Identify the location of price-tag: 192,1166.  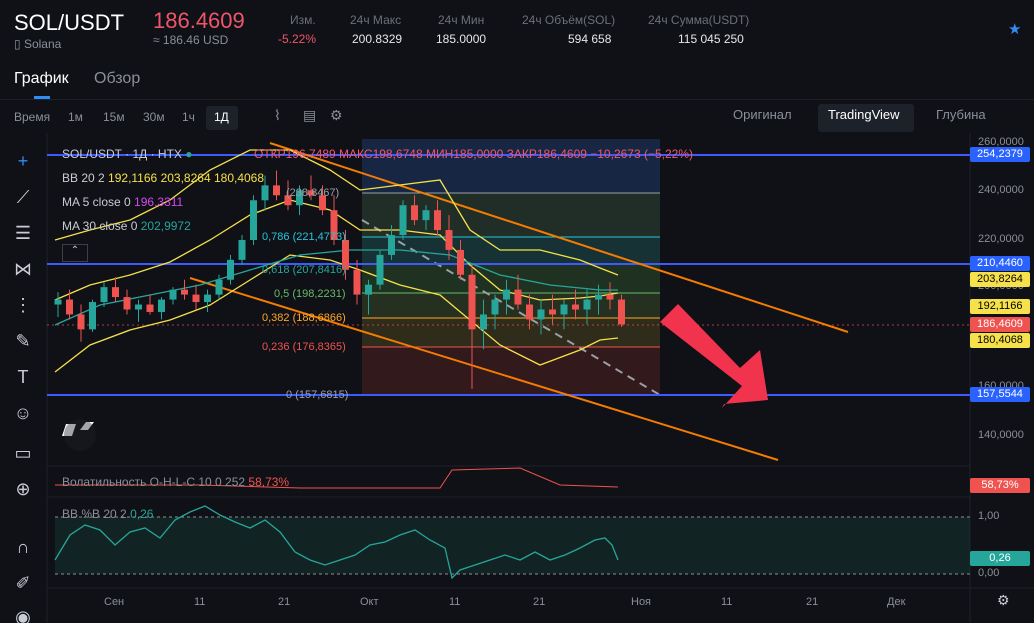
(1000, 306).